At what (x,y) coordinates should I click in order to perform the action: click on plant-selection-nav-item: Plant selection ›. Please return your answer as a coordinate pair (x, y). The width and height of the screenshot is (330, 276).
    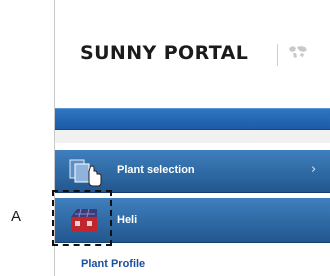
    Looking at the image, I should click on (192, 171).